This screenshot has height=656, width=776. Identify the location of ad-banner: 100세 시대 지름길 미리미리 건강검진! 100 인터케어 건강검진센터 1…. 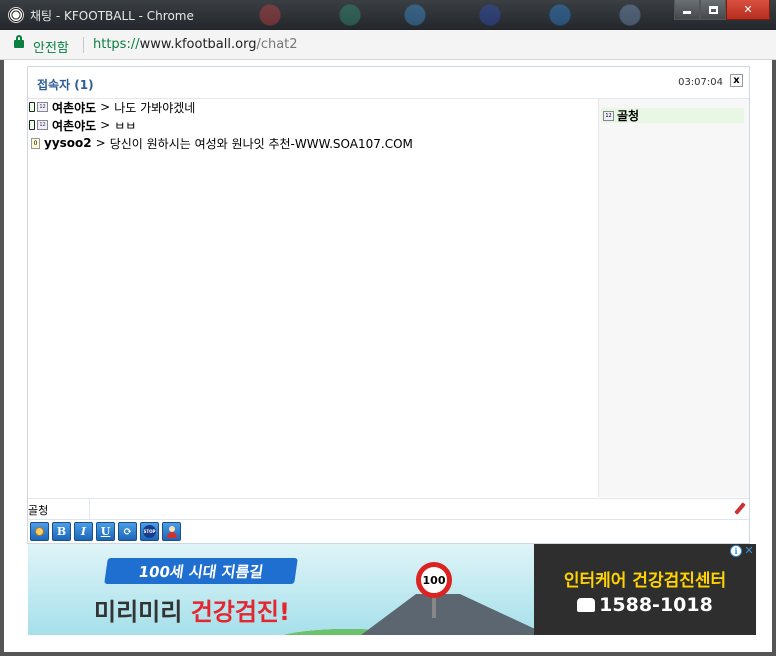
(392, 589).